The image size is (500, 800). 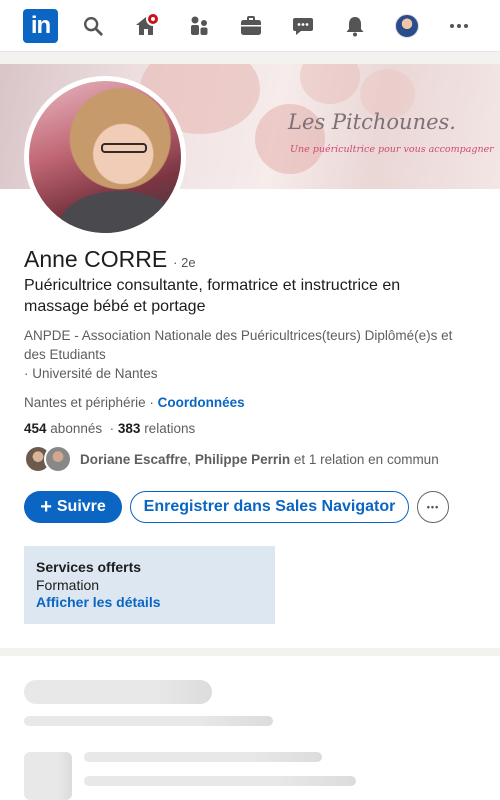 I want to click on follow-button: + Suivre, so click(x=73, y=507).